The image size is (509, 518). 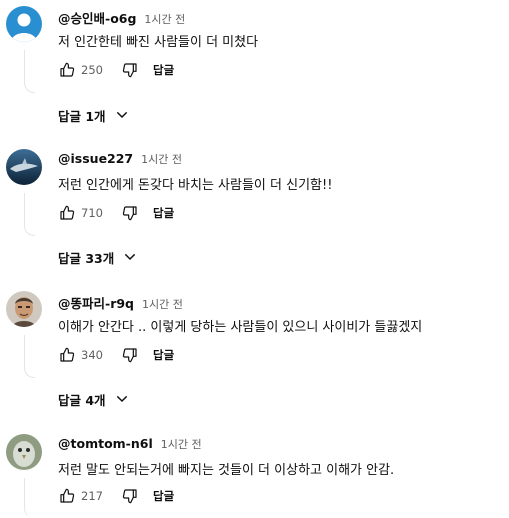 I want to click on like-count: 340, so click(x=92, y=355).